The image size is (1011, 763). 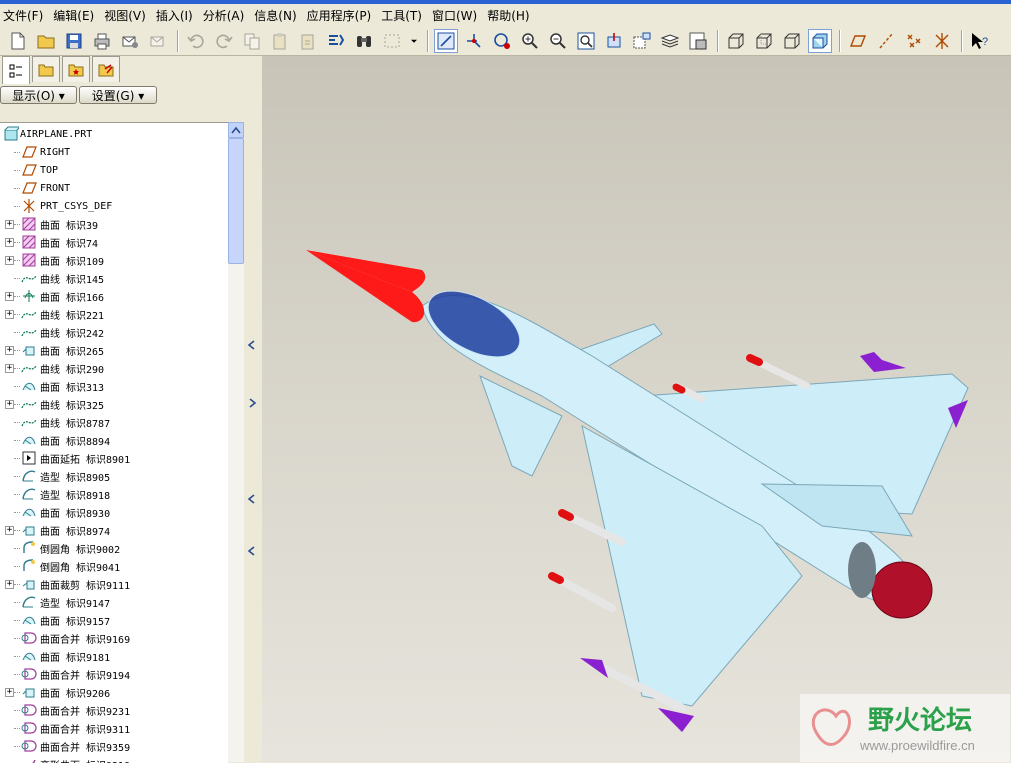 I want to click on saved-views-button, so click(x=642, y=41).